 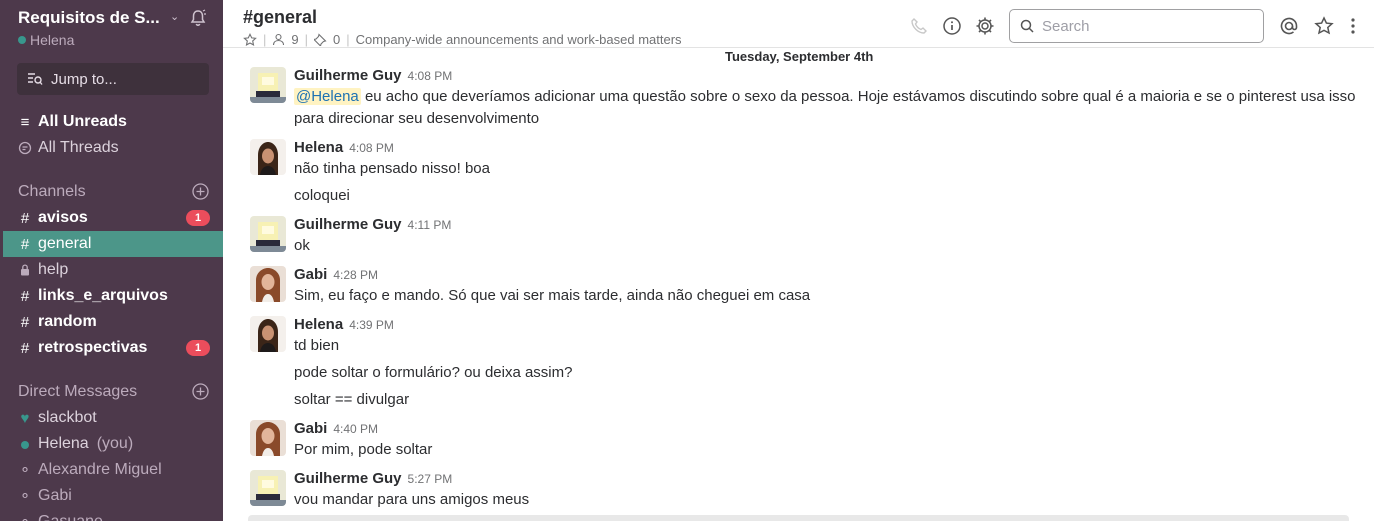 What do you see at coordinates (111, 322) in the screenshot?
I see `channel-random: # random` at bounding box center [111, 322].